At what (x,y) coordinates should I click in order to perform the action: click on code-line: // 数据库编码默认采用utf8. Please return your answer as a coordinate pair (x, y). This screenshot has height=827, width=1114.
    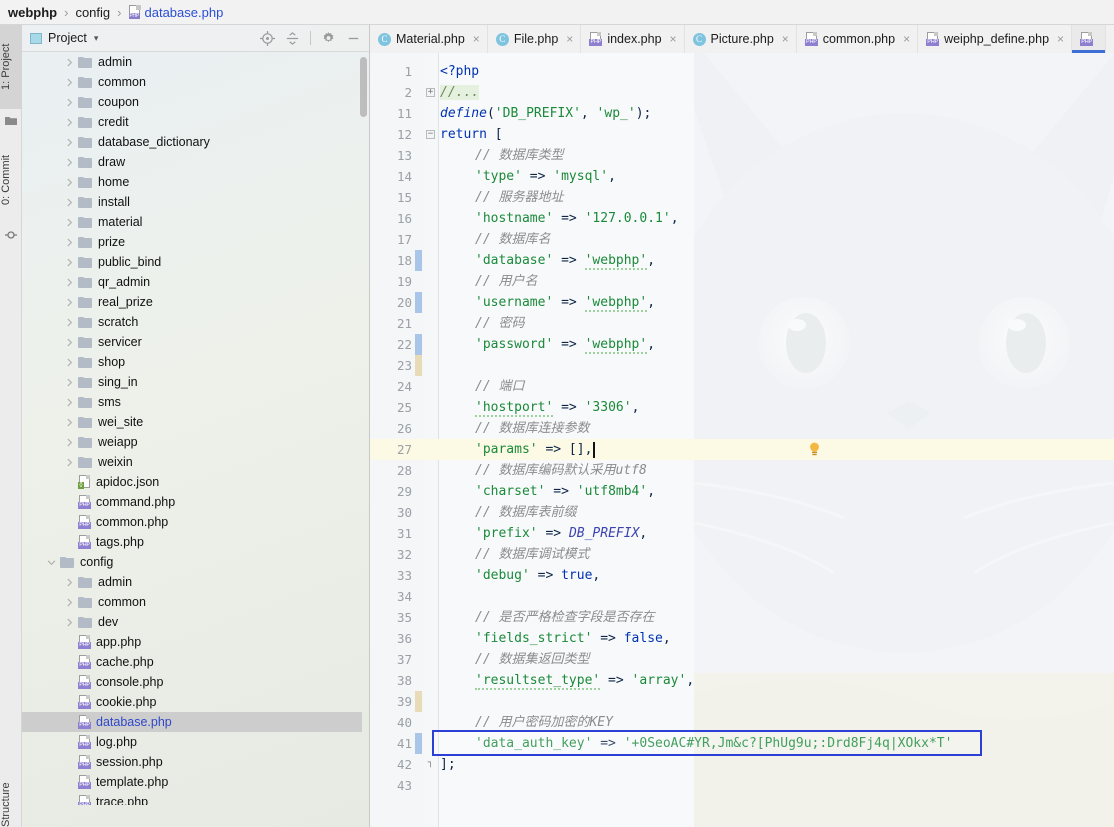
    Looking at the image, I should click on (561, 470).